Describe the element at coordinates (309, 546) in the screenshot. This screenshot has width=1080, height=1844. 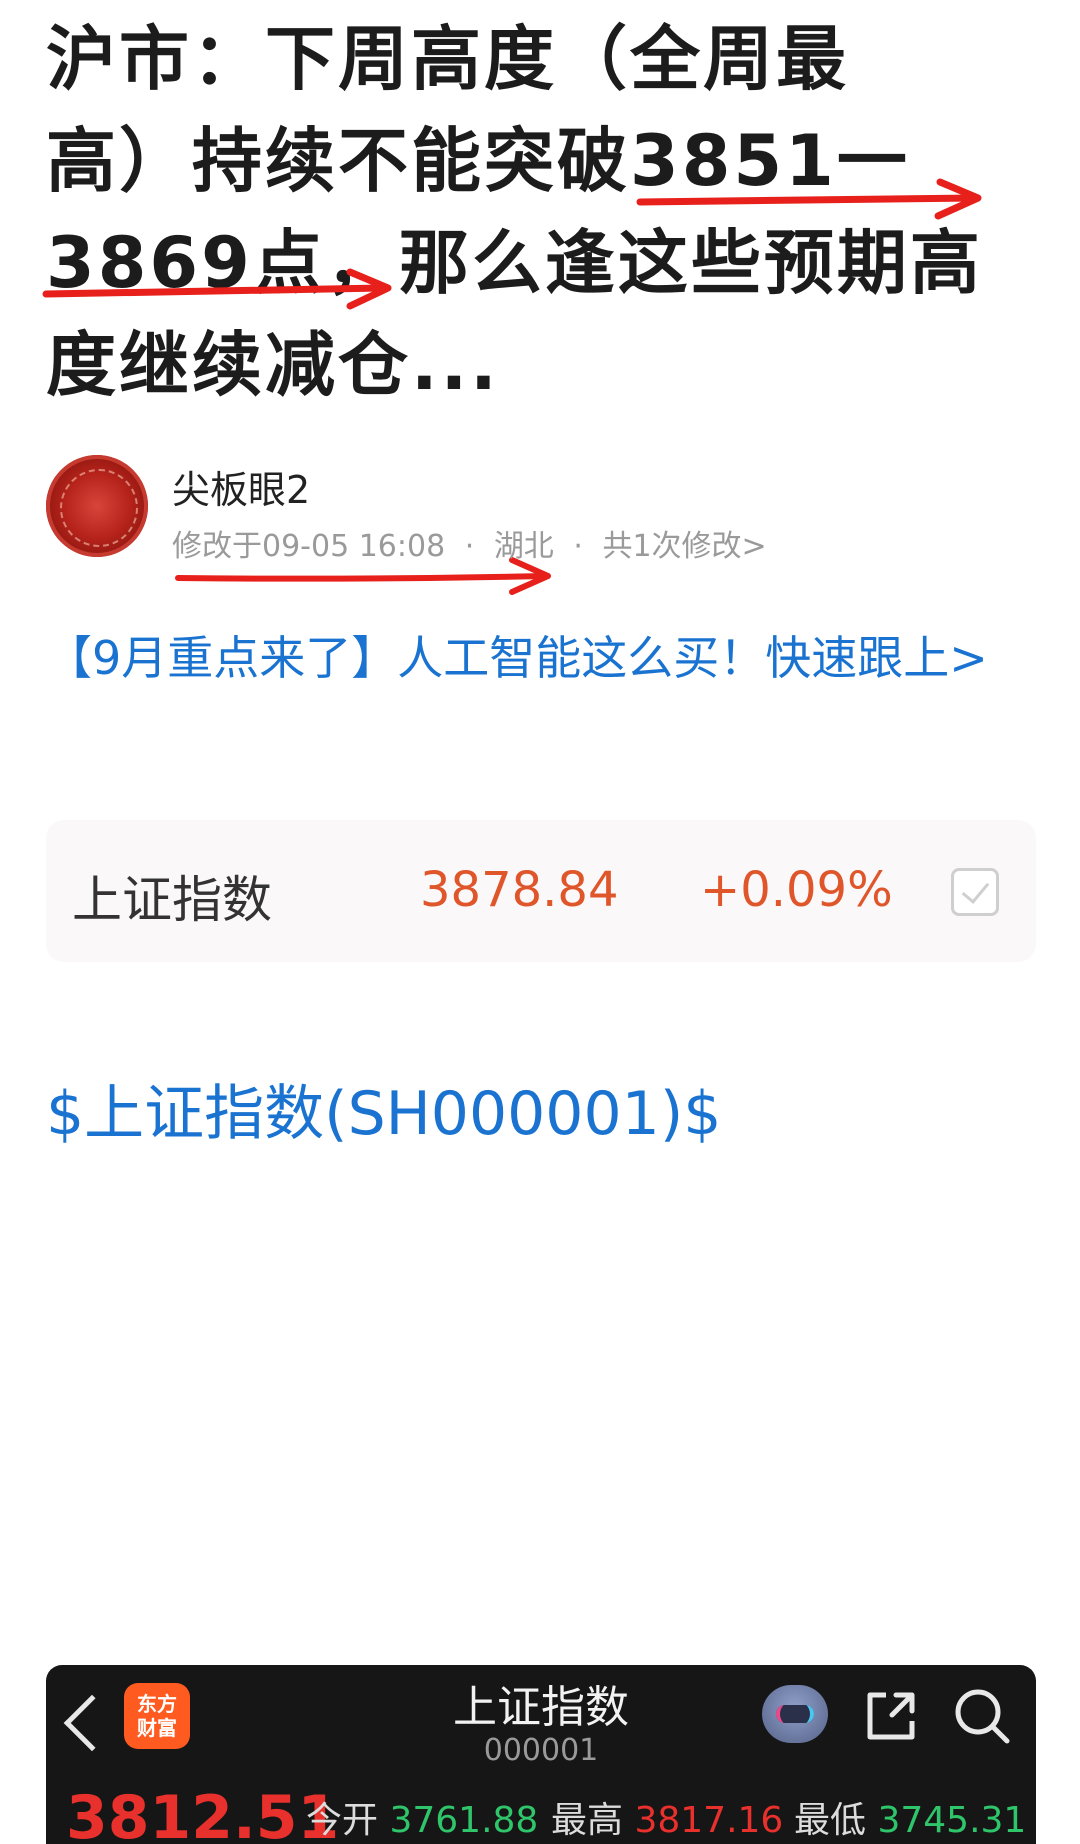
I see `modified-time: 修改于09-05 16:08` at that location.